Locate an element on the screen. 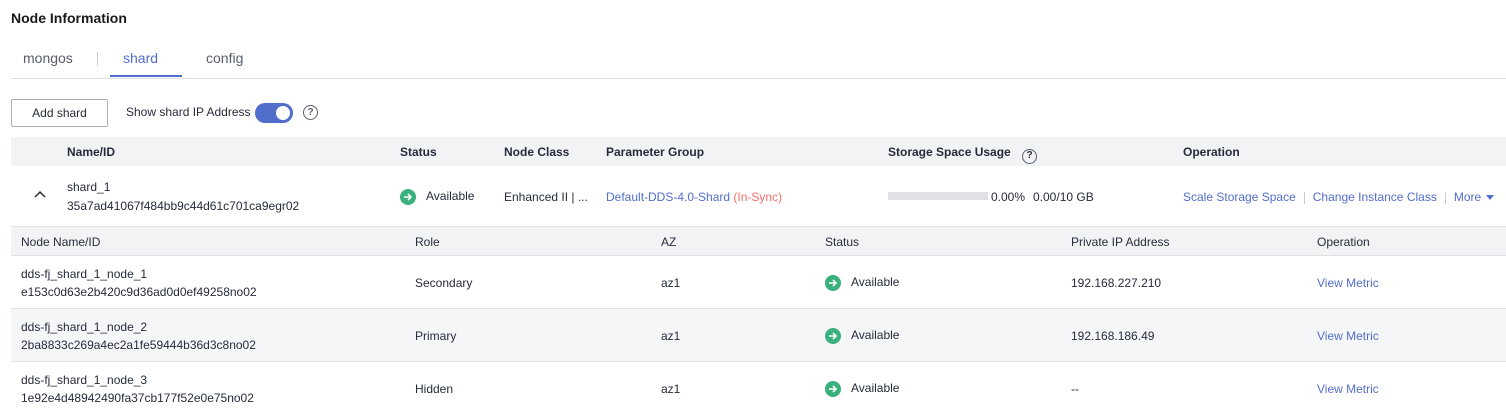  node-role: Primary is located at coordinates (436, 336).